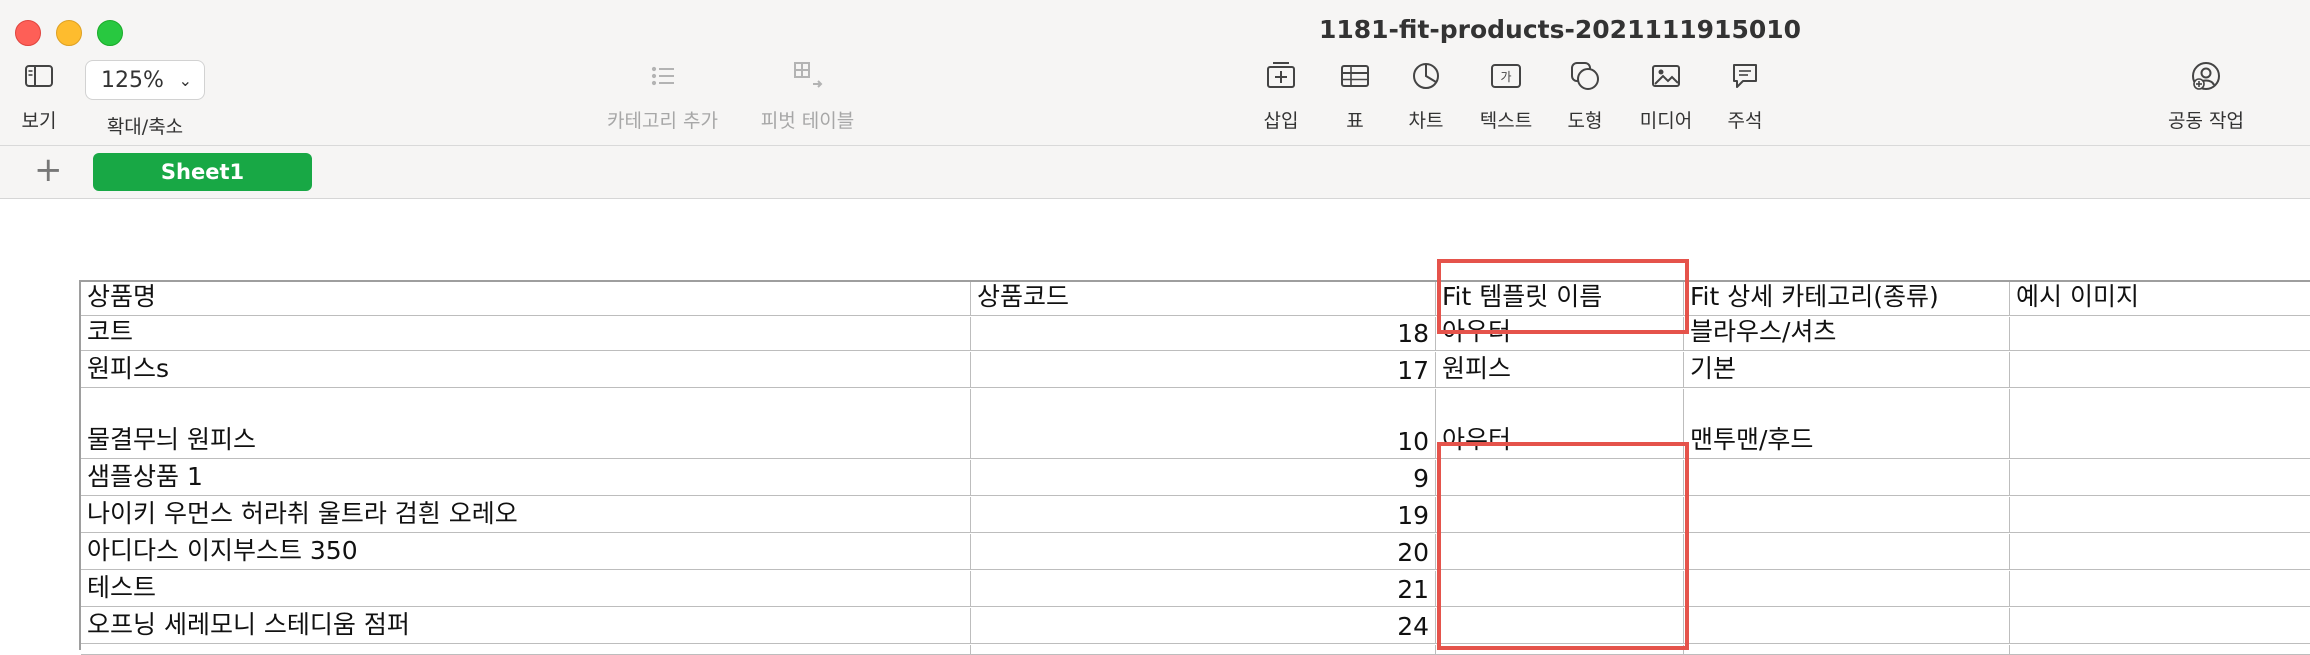 The width and height of the screenshot is (2310, 655). Describe the element at coordinates (1203, 424) in the screenshot. I see `cell-product-code: 10` at that location.